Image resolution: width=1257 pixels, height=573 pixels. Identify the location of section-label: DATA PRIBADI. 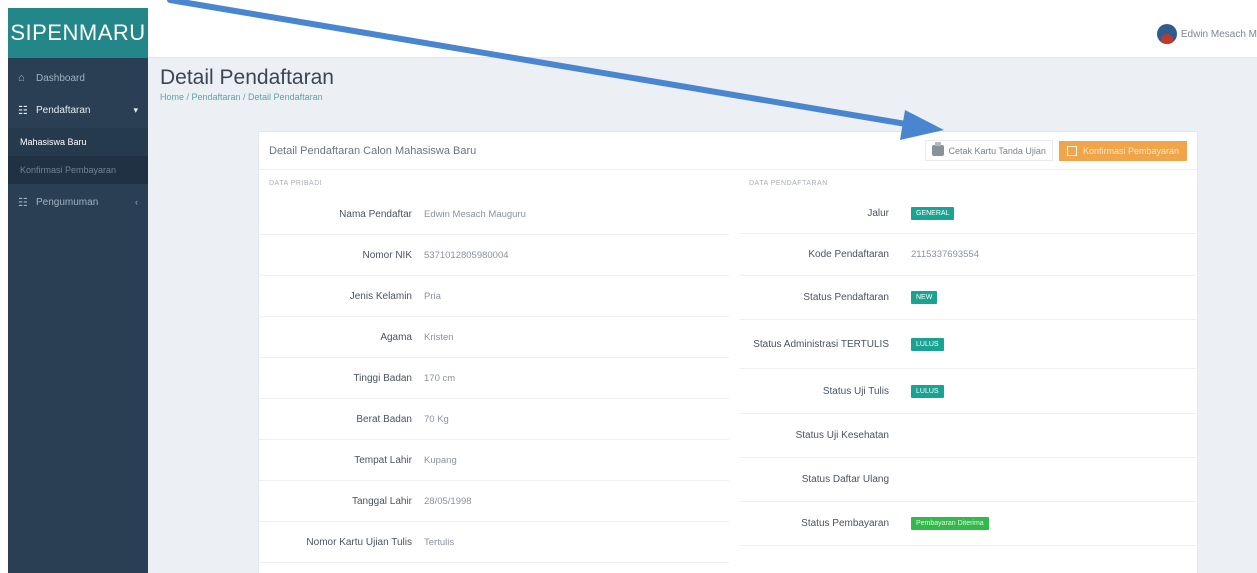
(296, 183).